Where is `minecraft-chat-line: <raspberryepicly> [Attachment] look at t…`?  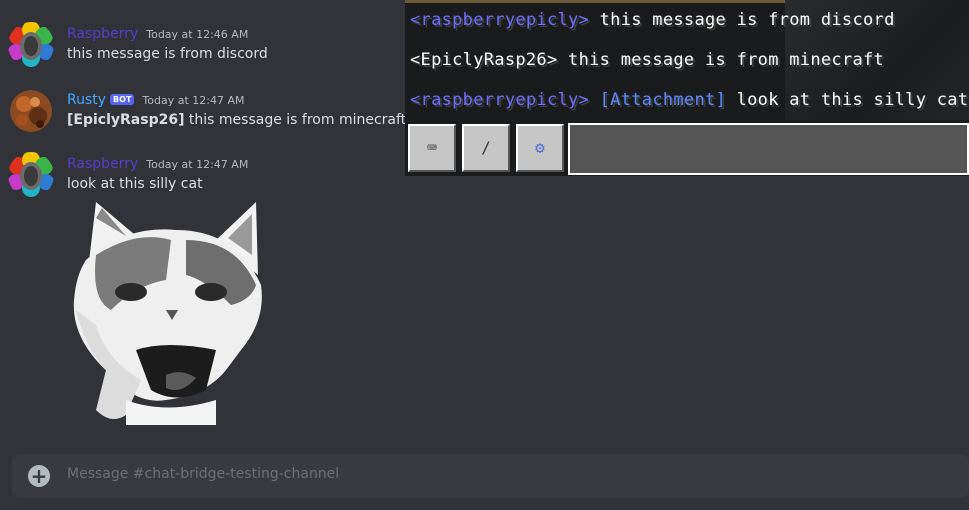 minecraft-chat-line: <raspberryepicly> [Attachment] look at t… is located at coordinates (689, 100).